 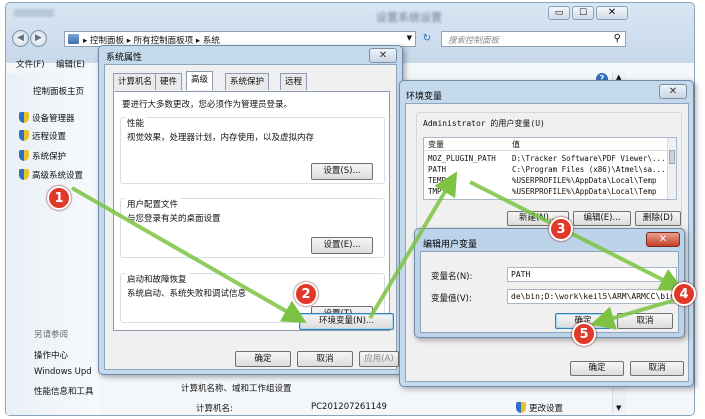 What do you see at coordinates (452, 277) in the screenshot?
I see `variable-name-label: 变量名(N):` at bounding box center [452, 277].